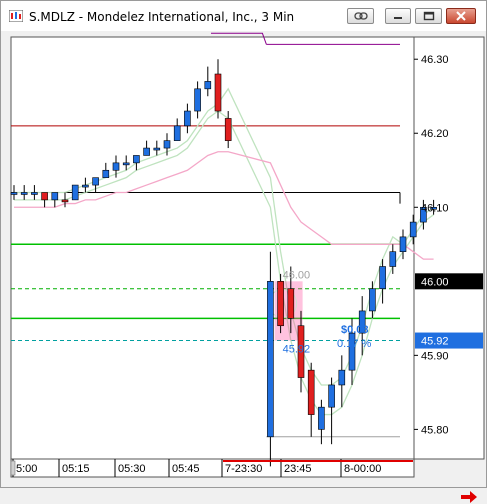 This screenshot has height=504, width=487. I want to click on time-tick-label: 05:15, so click(76, 469).